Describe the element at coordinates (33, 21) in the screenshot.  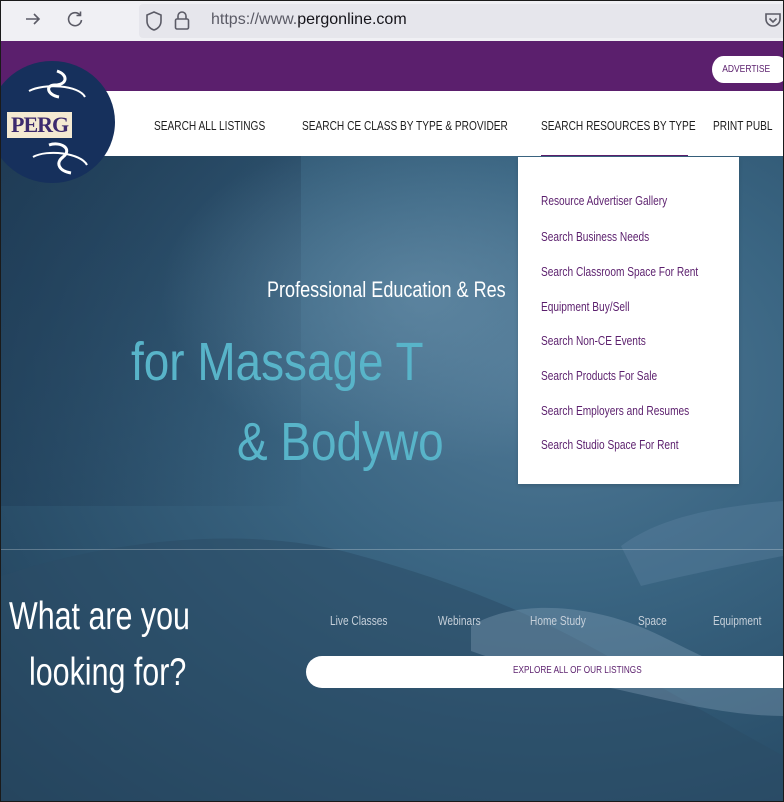
I see `forward-arrow-icon` at that location.